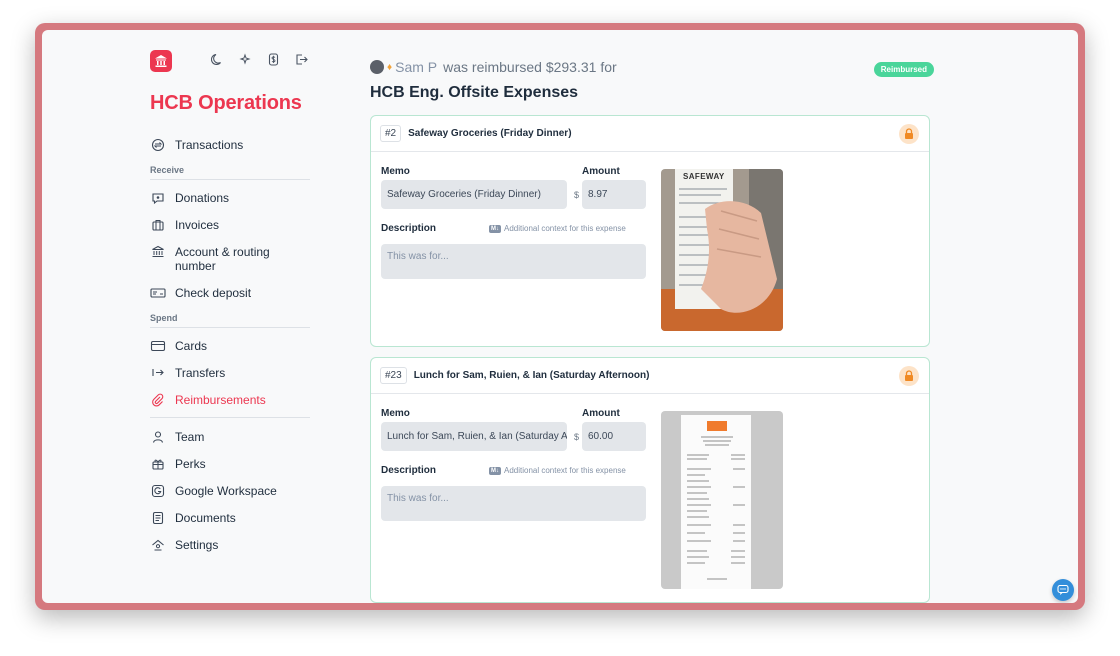 The width and height of the screenshot is (1120, 656). I want to click on sidebar-item-documents: Documents, so click(230, 518).